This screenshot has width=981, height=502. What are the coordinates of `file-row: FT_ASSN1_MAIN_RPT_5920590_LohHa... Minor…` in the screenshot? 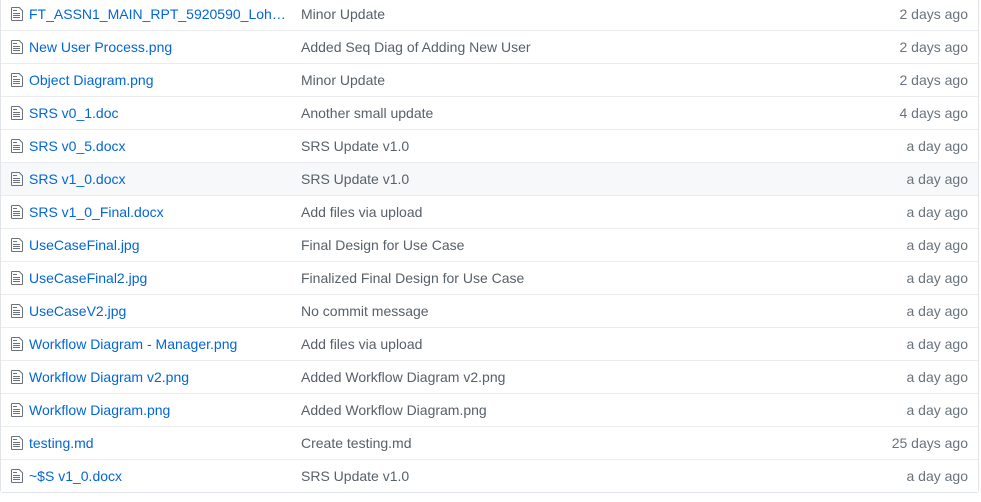 It's located at (489, 15).